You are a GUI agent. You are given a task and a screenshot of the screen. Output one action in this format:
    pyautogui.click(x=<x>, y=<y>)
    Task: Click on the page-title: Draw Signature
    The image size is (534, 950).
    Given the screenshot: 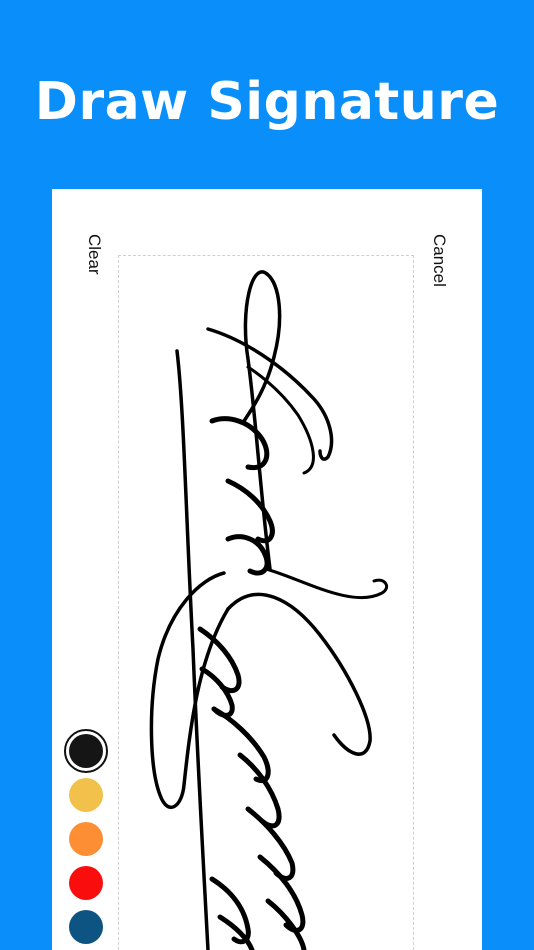 What is the action you would take?
    pyautogui.click(x=267, y=102)
    